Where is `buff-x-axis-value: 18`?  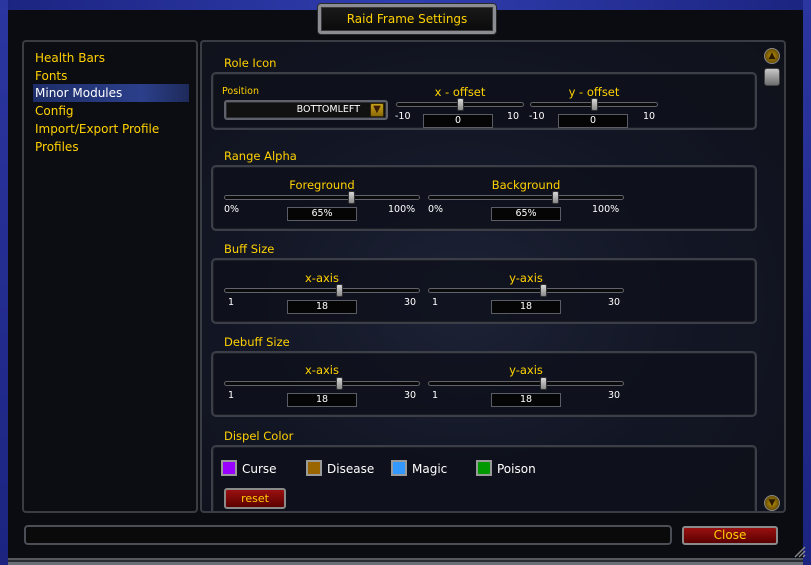 buff-x-axis-value: 18 is located at coordinates (322, 307).